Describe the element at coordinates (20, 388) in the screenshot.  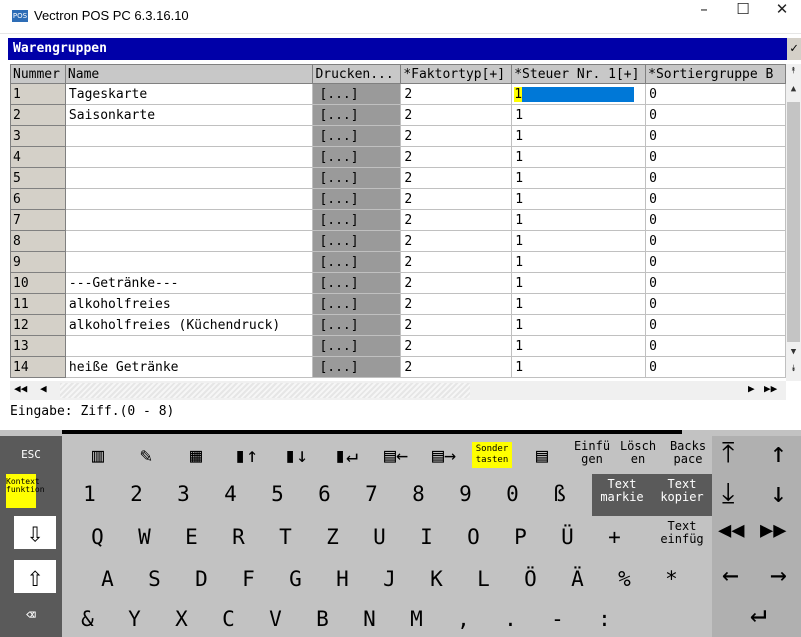
I see `scroll-first-icon: ◀◀` at that location.